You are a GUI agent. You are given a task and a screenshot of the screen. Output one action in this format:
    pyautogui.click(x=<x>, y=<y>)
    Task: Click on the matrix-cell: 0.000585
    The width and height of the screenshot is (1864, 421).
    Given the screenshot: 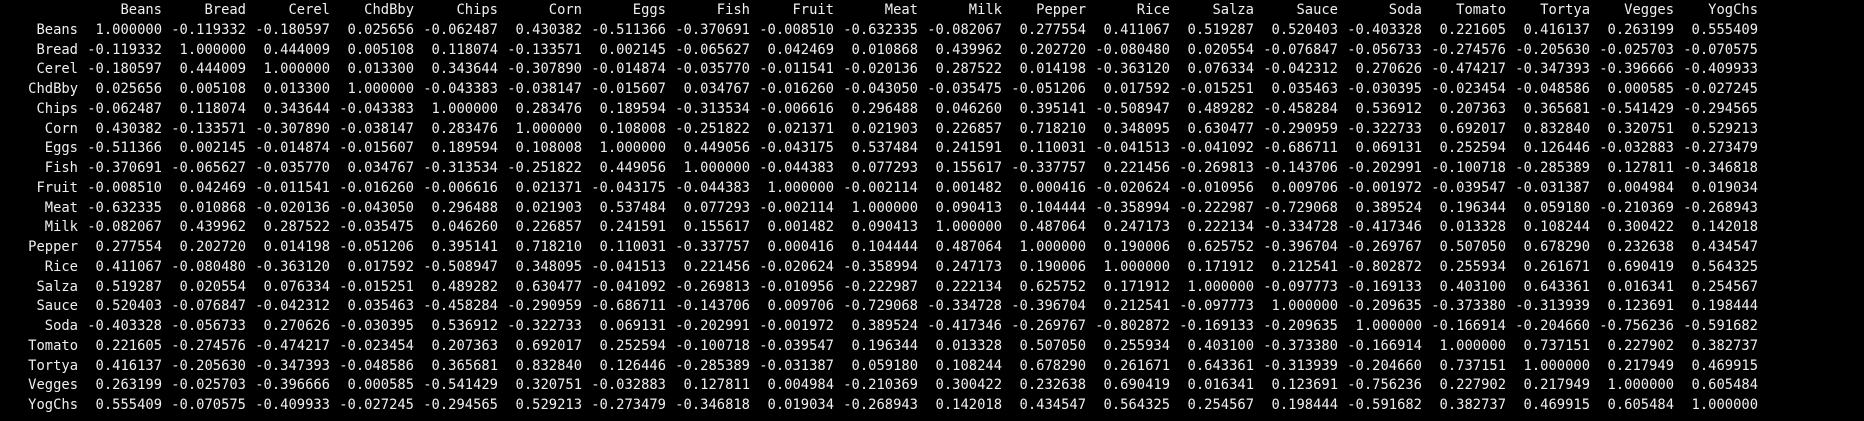 What is the action you would take?
    pyautogui.click(x=380, y=385)
    